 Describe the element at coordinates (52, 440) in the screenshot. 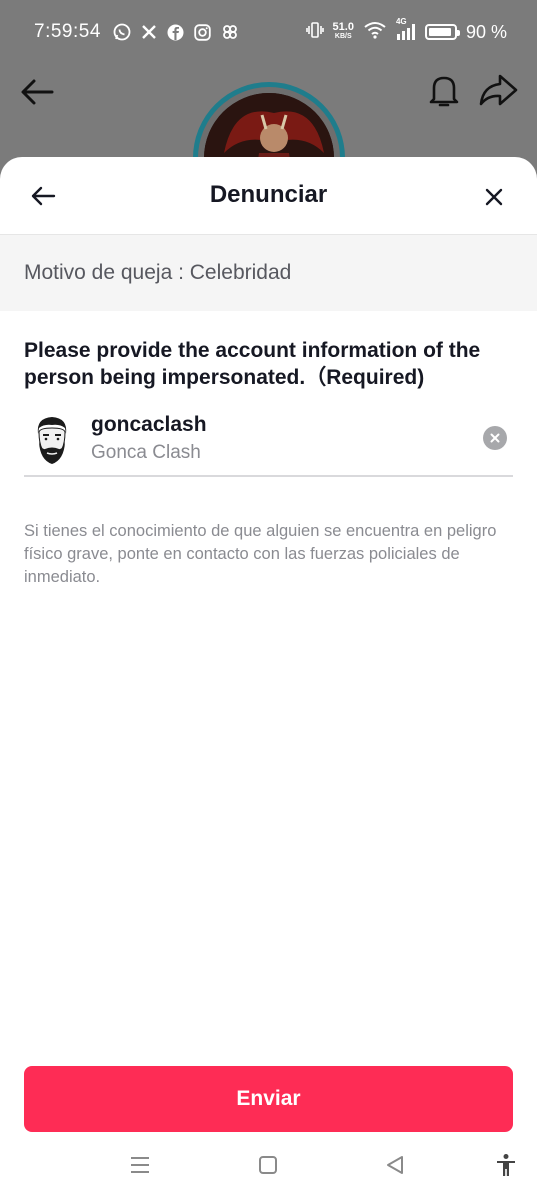

I see `account-avatar` at that location.